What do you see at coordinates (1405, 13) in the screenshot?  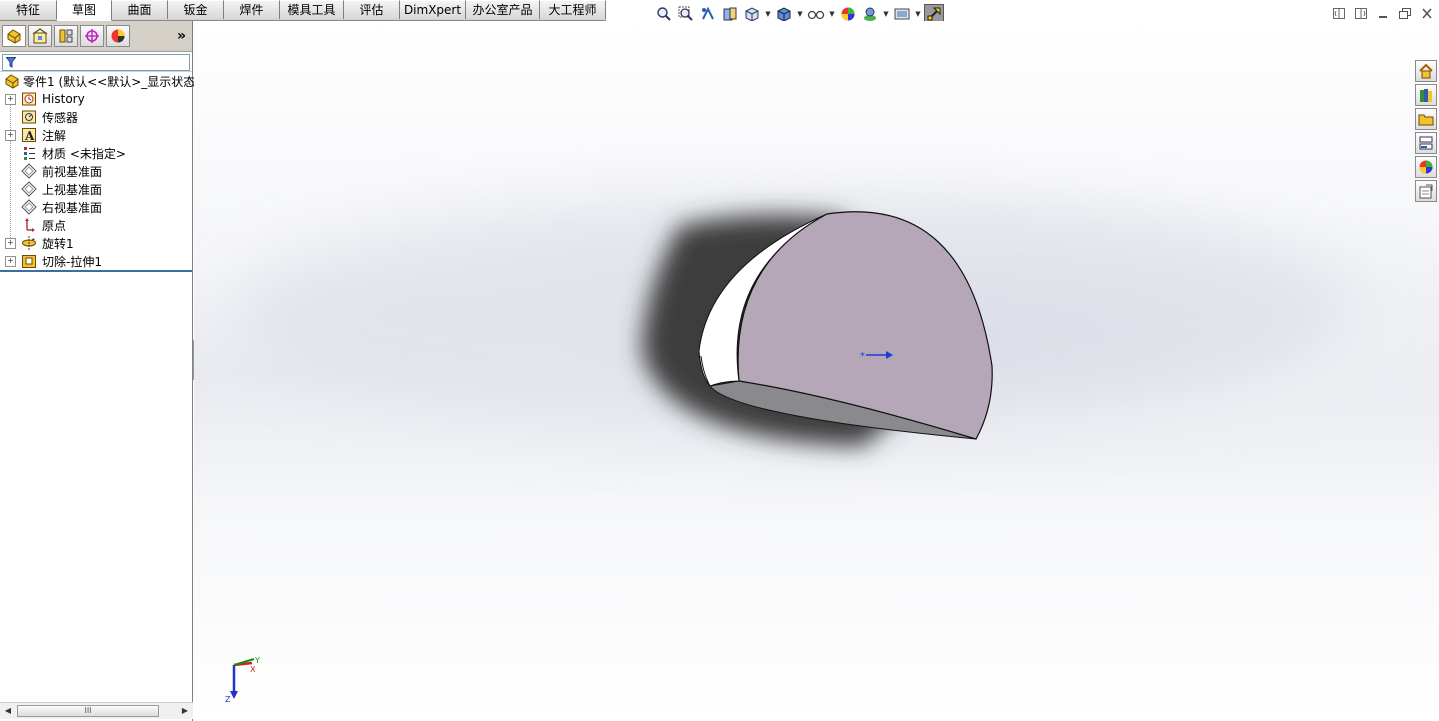 I see `restore-icon` at bounding box center [1405, 13].